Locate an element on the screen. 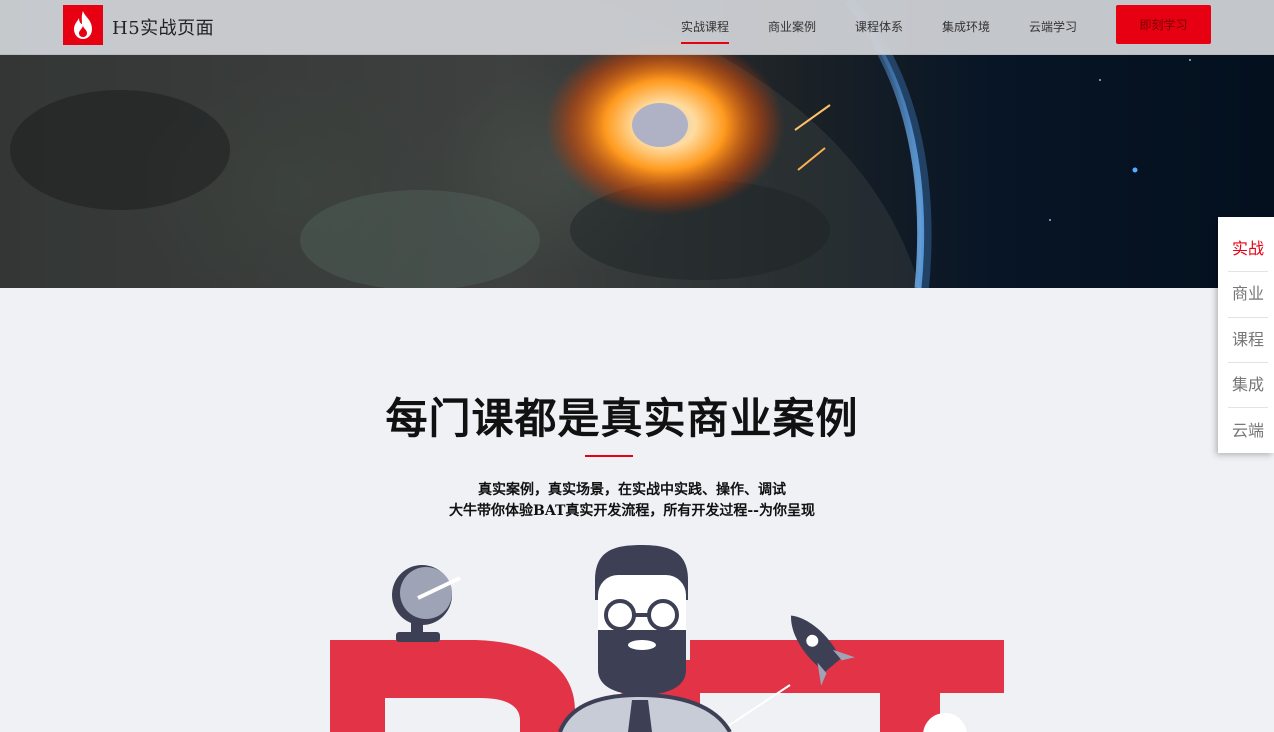 The height and width of the screenshot is (732, 1274). learn-now-button: 即刻学习 is located at coordinates (1163, 24).